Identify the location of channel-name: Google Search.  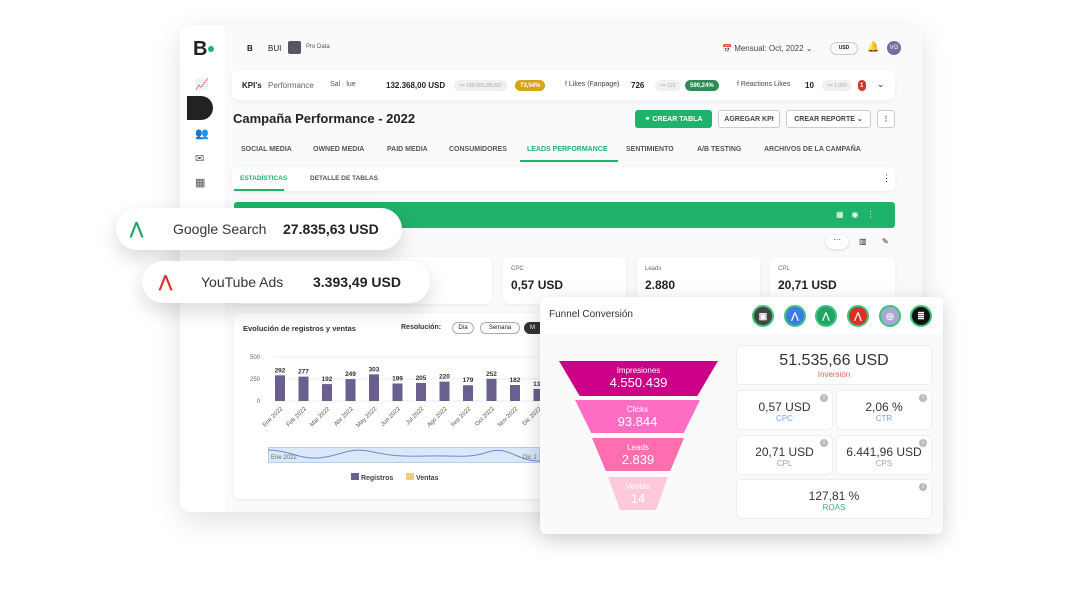
(220, 229).